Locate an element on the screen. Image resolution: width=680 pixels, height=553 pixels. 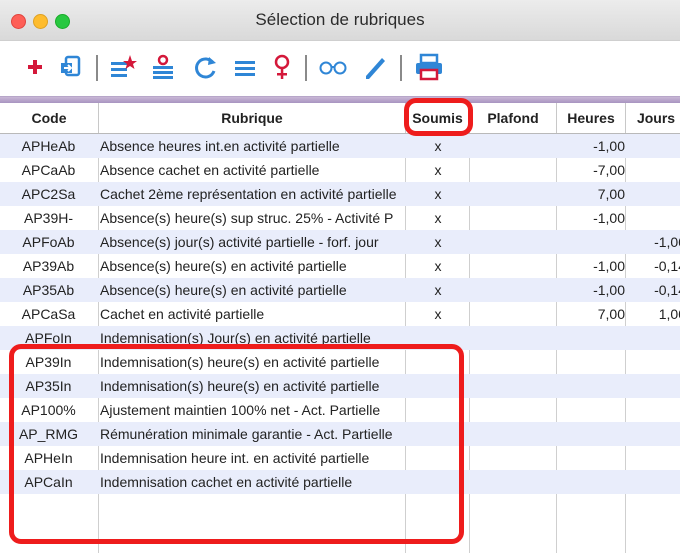
female-icon is located at coordinates (282, 67).